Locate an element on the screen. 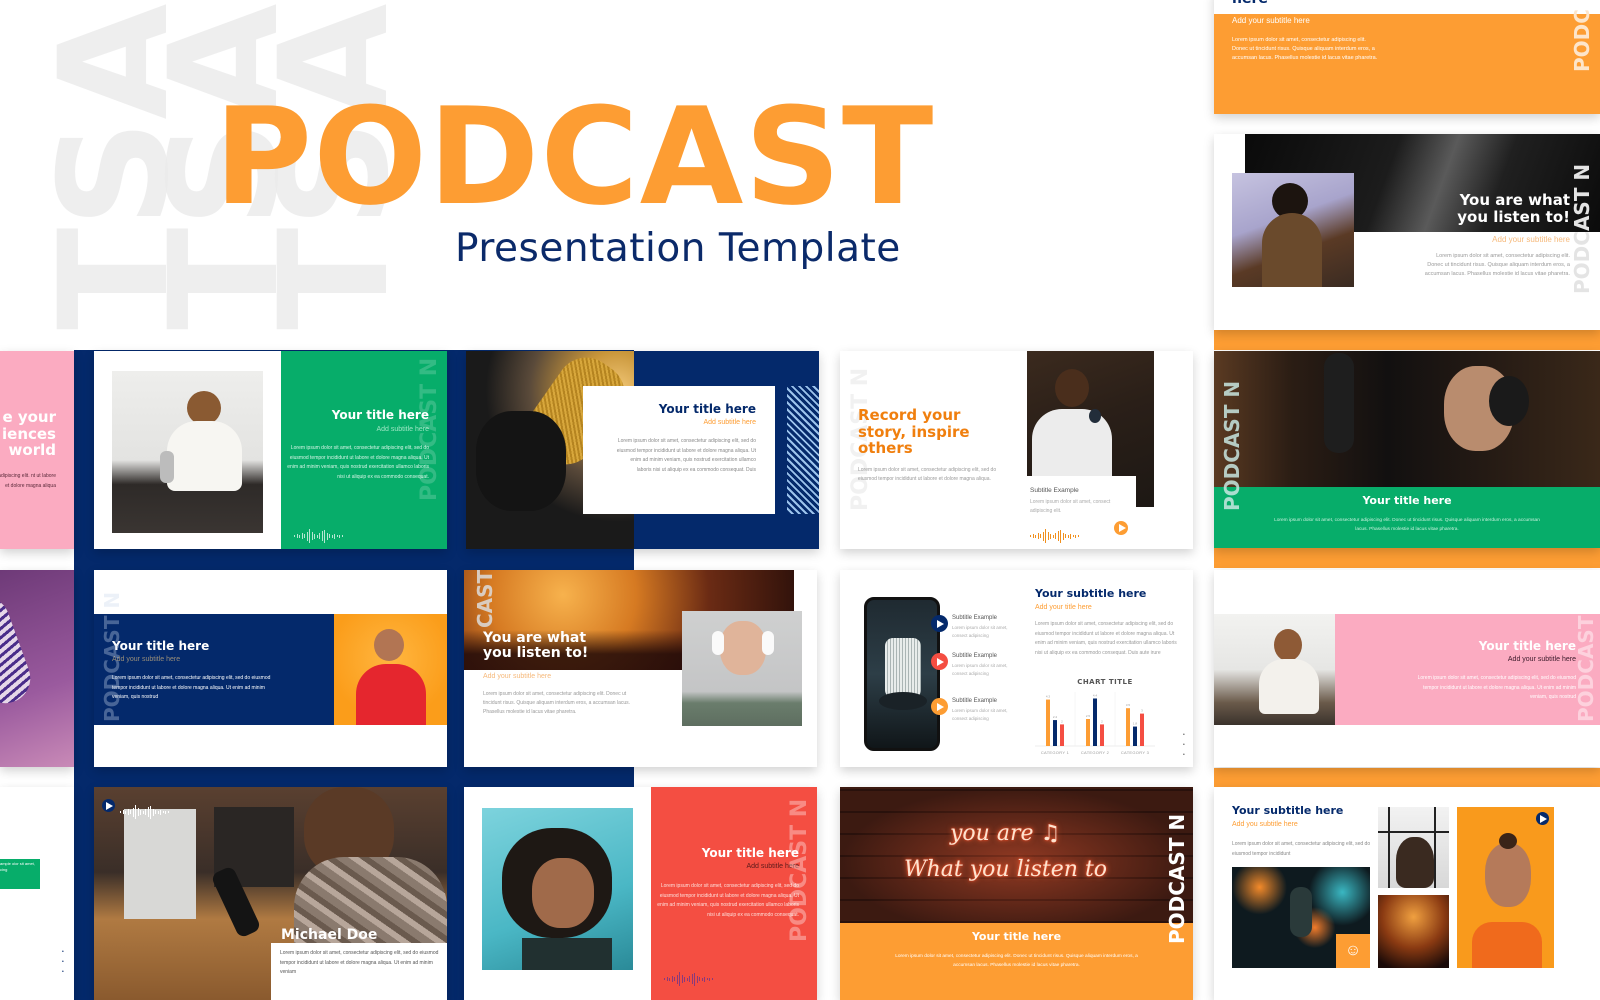  card-title: Subtitle Example is located at coordinates (1054, 490).